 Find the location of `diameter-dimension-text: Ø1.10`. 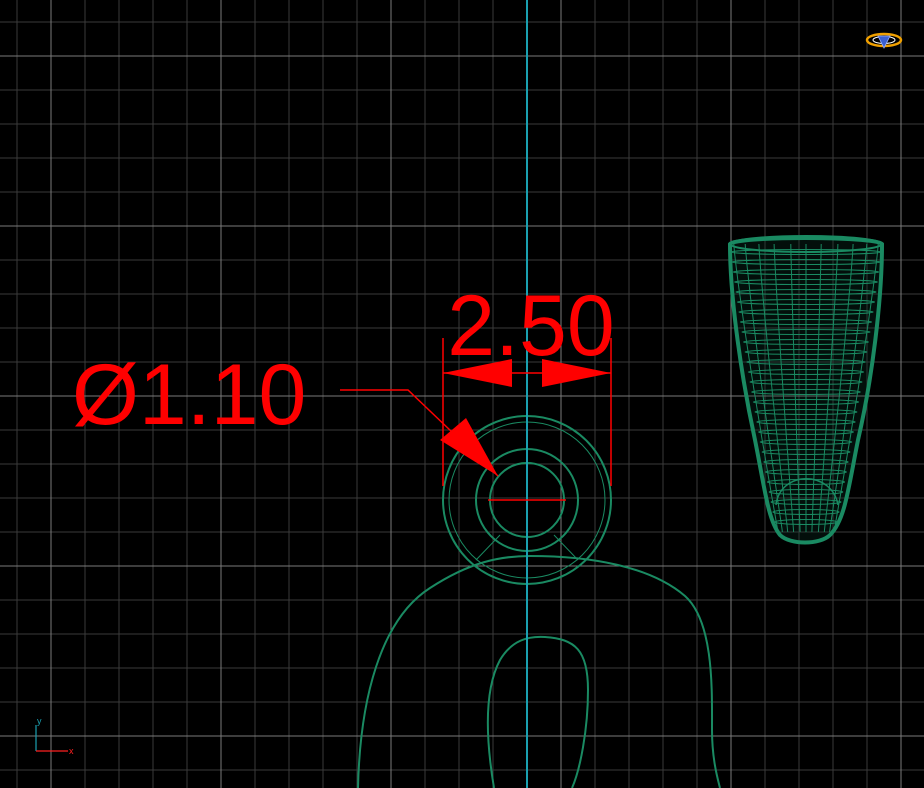

diameter-dimension-text: Ø1.10 is located at coordinates (189, 395).